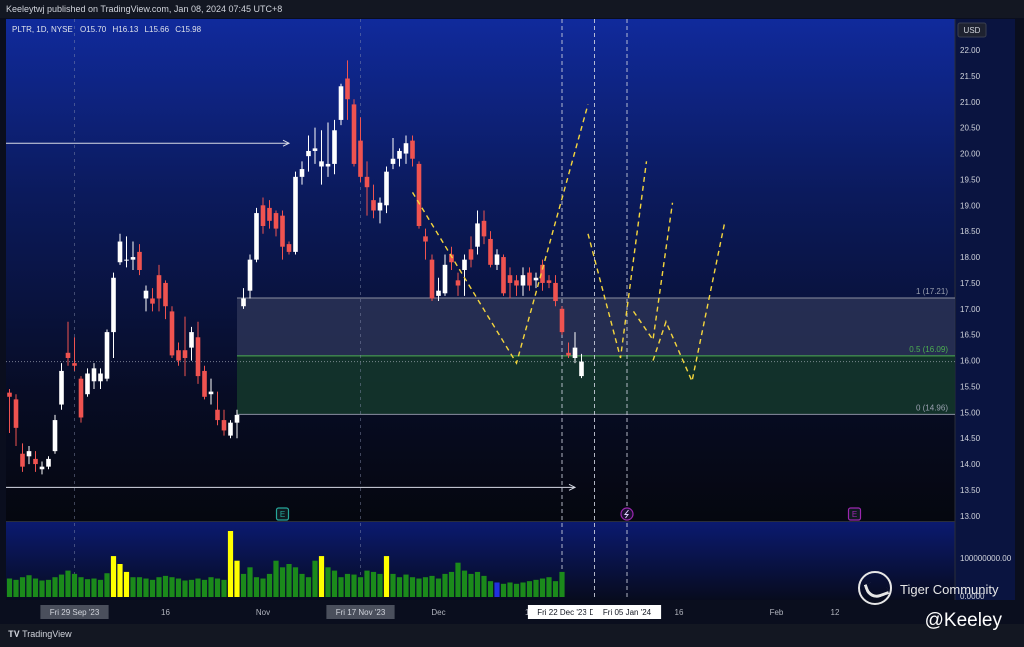 The image size is (1024, 647). What do you see at coordinates (970, 102) in the screenshot?
I see `price-tick-label: 21.00` at bounding box center [970, 102].